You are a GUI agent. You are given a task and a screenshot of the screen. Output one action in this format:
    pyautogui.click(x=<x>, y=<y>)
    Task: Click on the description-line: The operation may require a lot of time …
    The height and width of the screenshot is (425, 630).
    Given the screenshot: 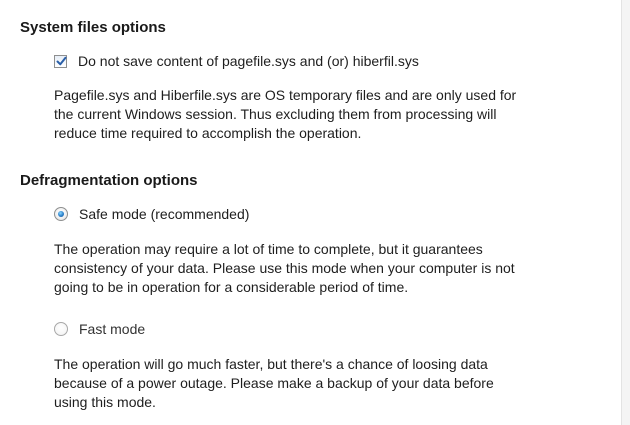 What is the action you would take?
    pyautogui.click(x=268, y=249)
    